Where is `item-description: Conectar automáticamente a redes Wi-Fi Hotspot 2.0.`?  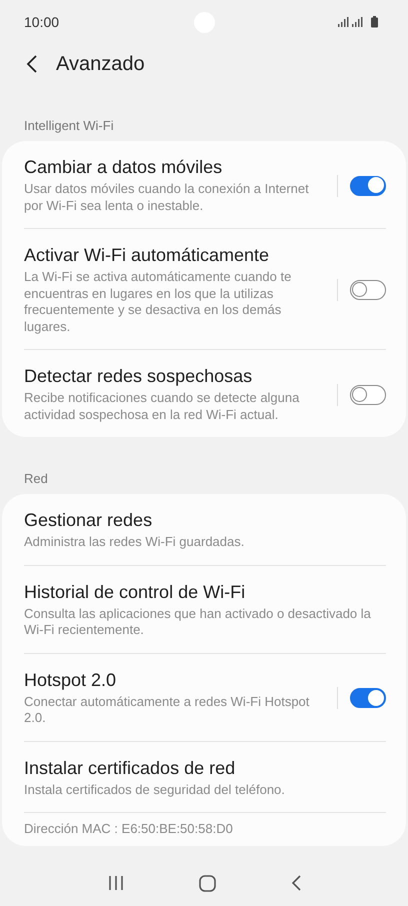
item-description: Conectar automáticamente a redes Wi-Fi Hotspot 2.0. is located at coordinates (167, 710).